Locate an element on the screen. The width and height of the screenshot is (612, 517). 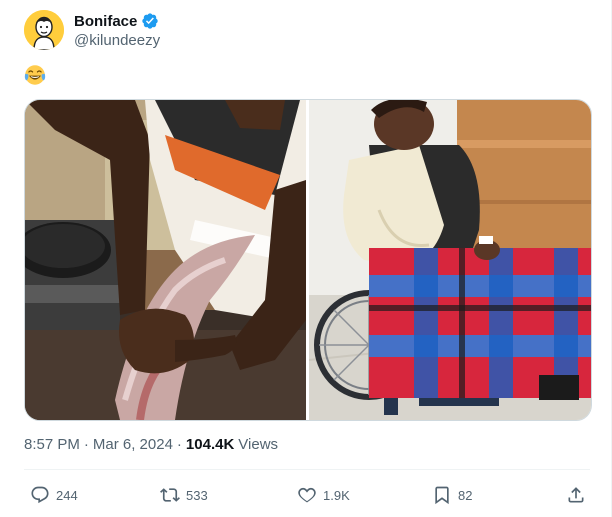
face-with-tears-of-joy-icon is located at coordinates (35, 75).